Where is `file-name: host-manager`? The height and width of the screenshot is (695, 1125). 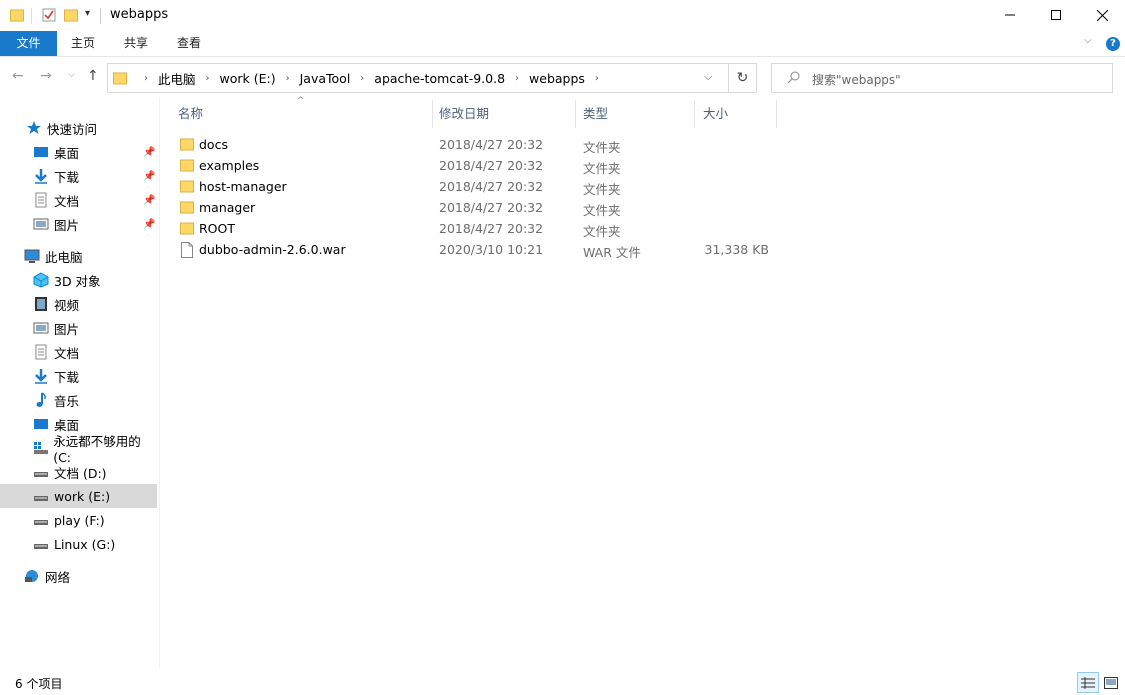
file-name: host-manager is located at coordinates (243, 186).